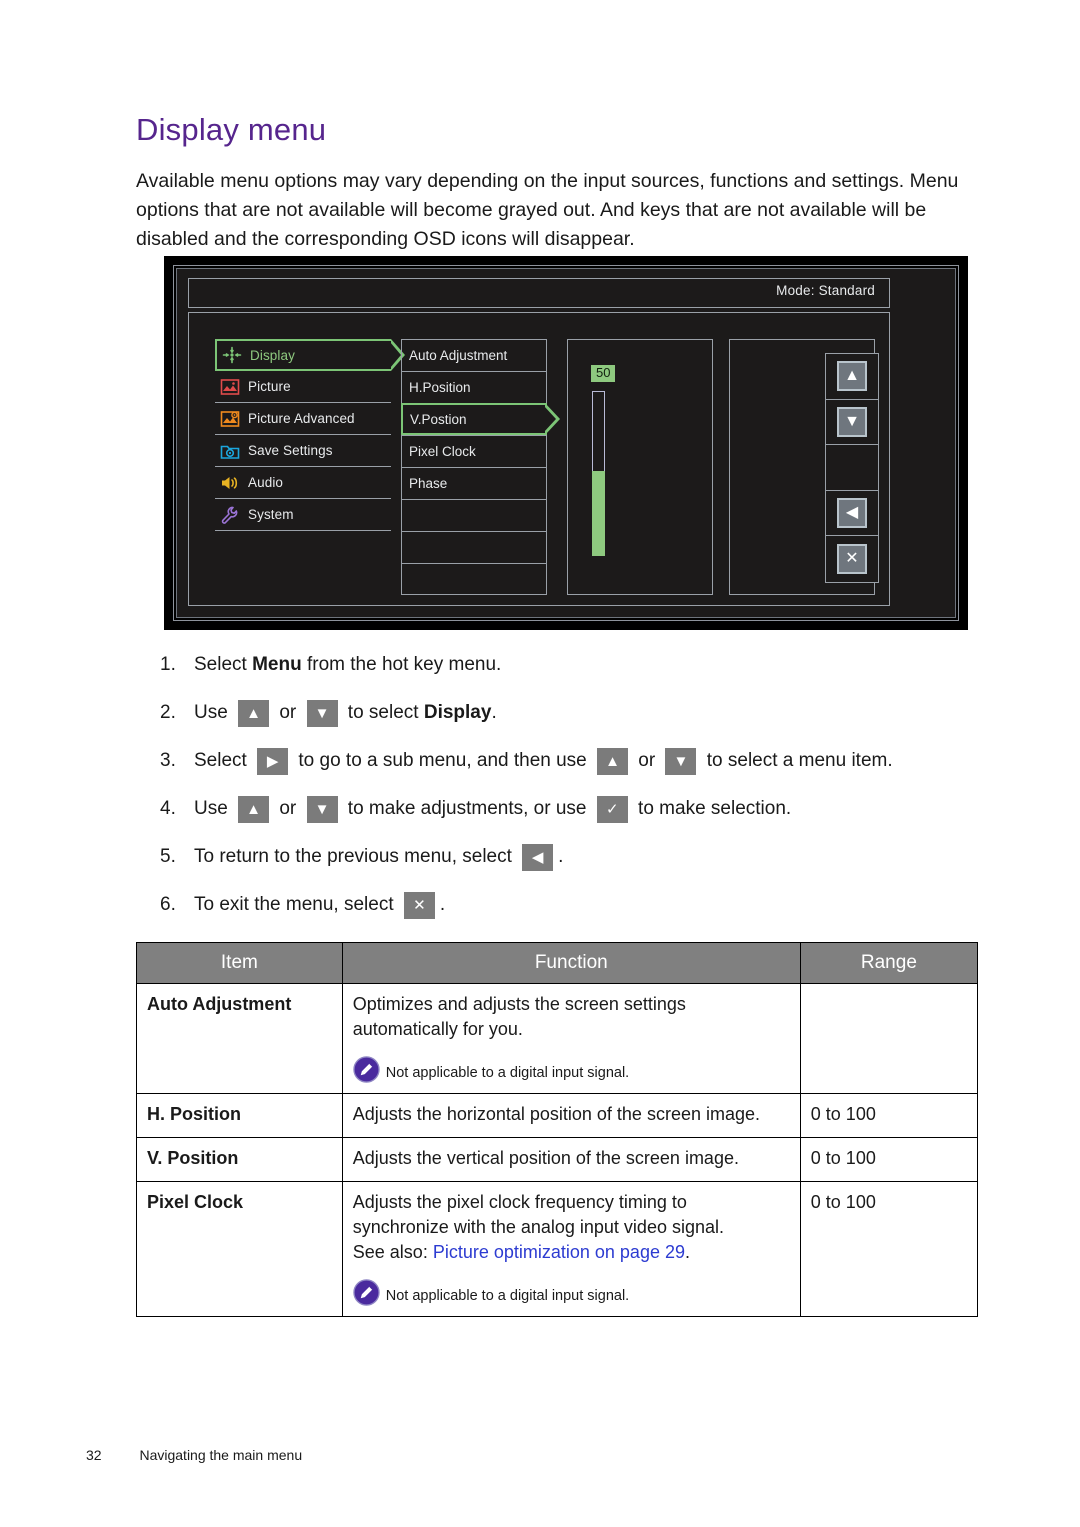  What do you see at coordinates (230, 483) in the screenshot?
I see `audio-icon` at bounding box center [230, 483].